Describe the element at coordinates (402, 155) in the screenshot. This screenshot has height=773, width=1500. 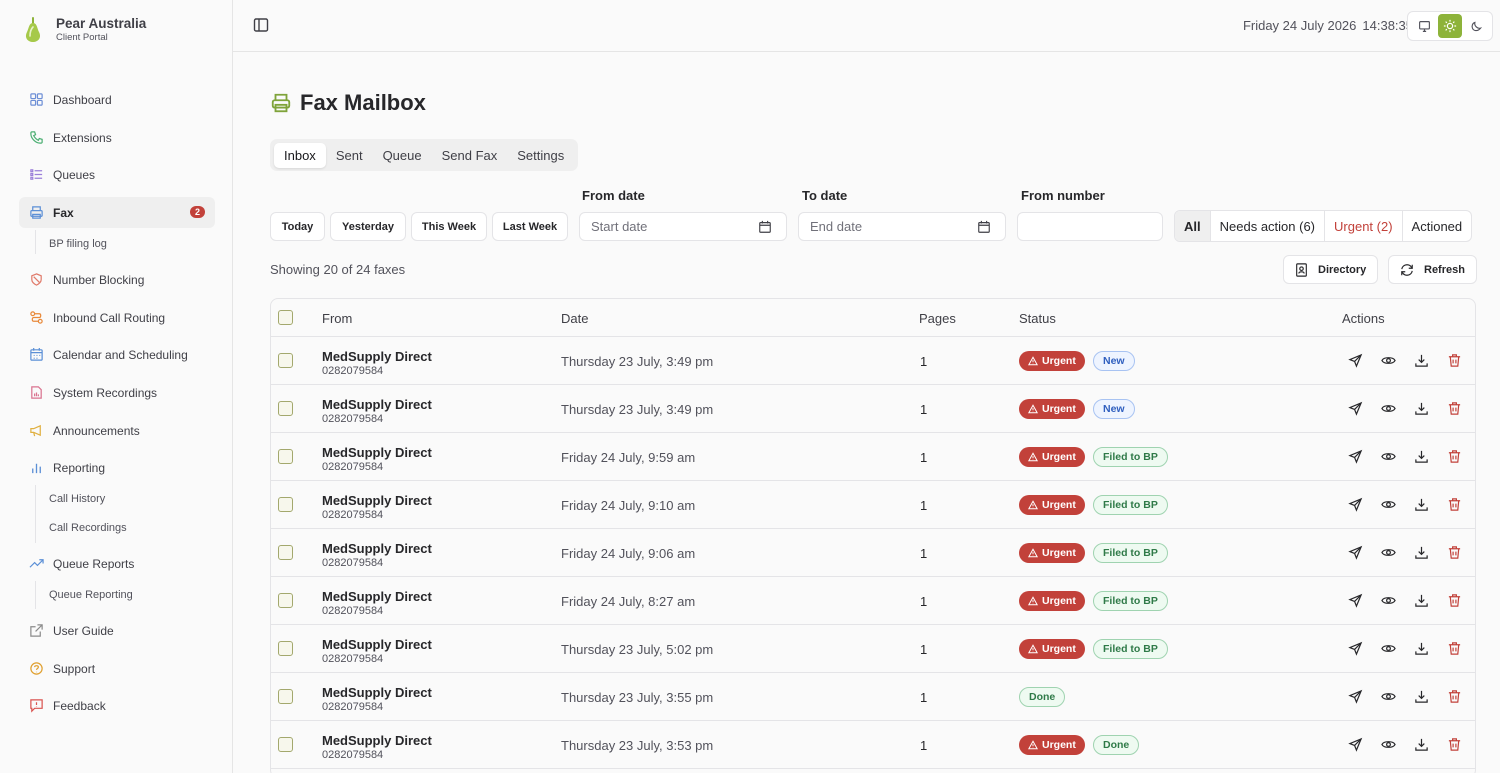
I see `tab-queue: Queue` at that location.